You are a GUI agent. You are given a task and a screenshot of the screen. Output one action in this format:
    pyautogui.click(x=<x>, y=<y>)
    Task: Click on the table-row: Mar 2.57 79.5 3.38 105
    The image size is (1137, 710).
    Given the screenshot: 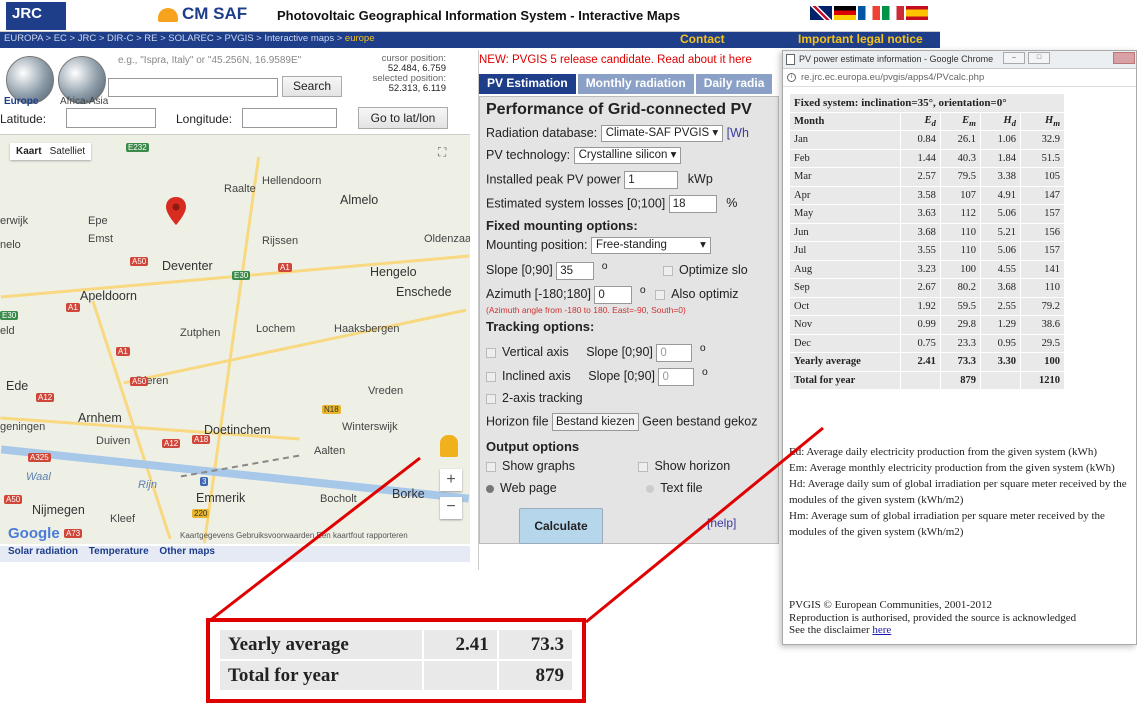 What is the action you would take?
    pyautogui.click(x=927, y=177)
    